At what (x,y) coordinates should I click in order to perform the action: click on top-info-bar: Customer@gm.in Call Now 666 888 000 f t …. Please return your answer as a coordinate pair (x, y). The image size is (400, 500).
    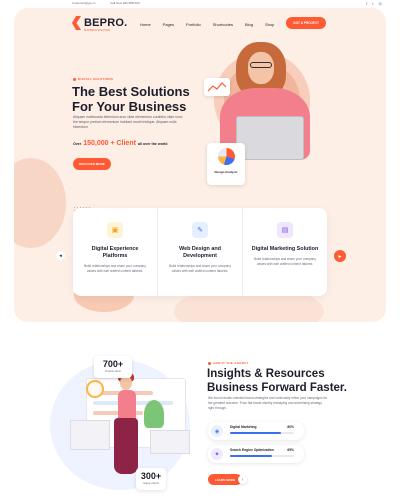
    Looking at the image, I should click on (200, 4).